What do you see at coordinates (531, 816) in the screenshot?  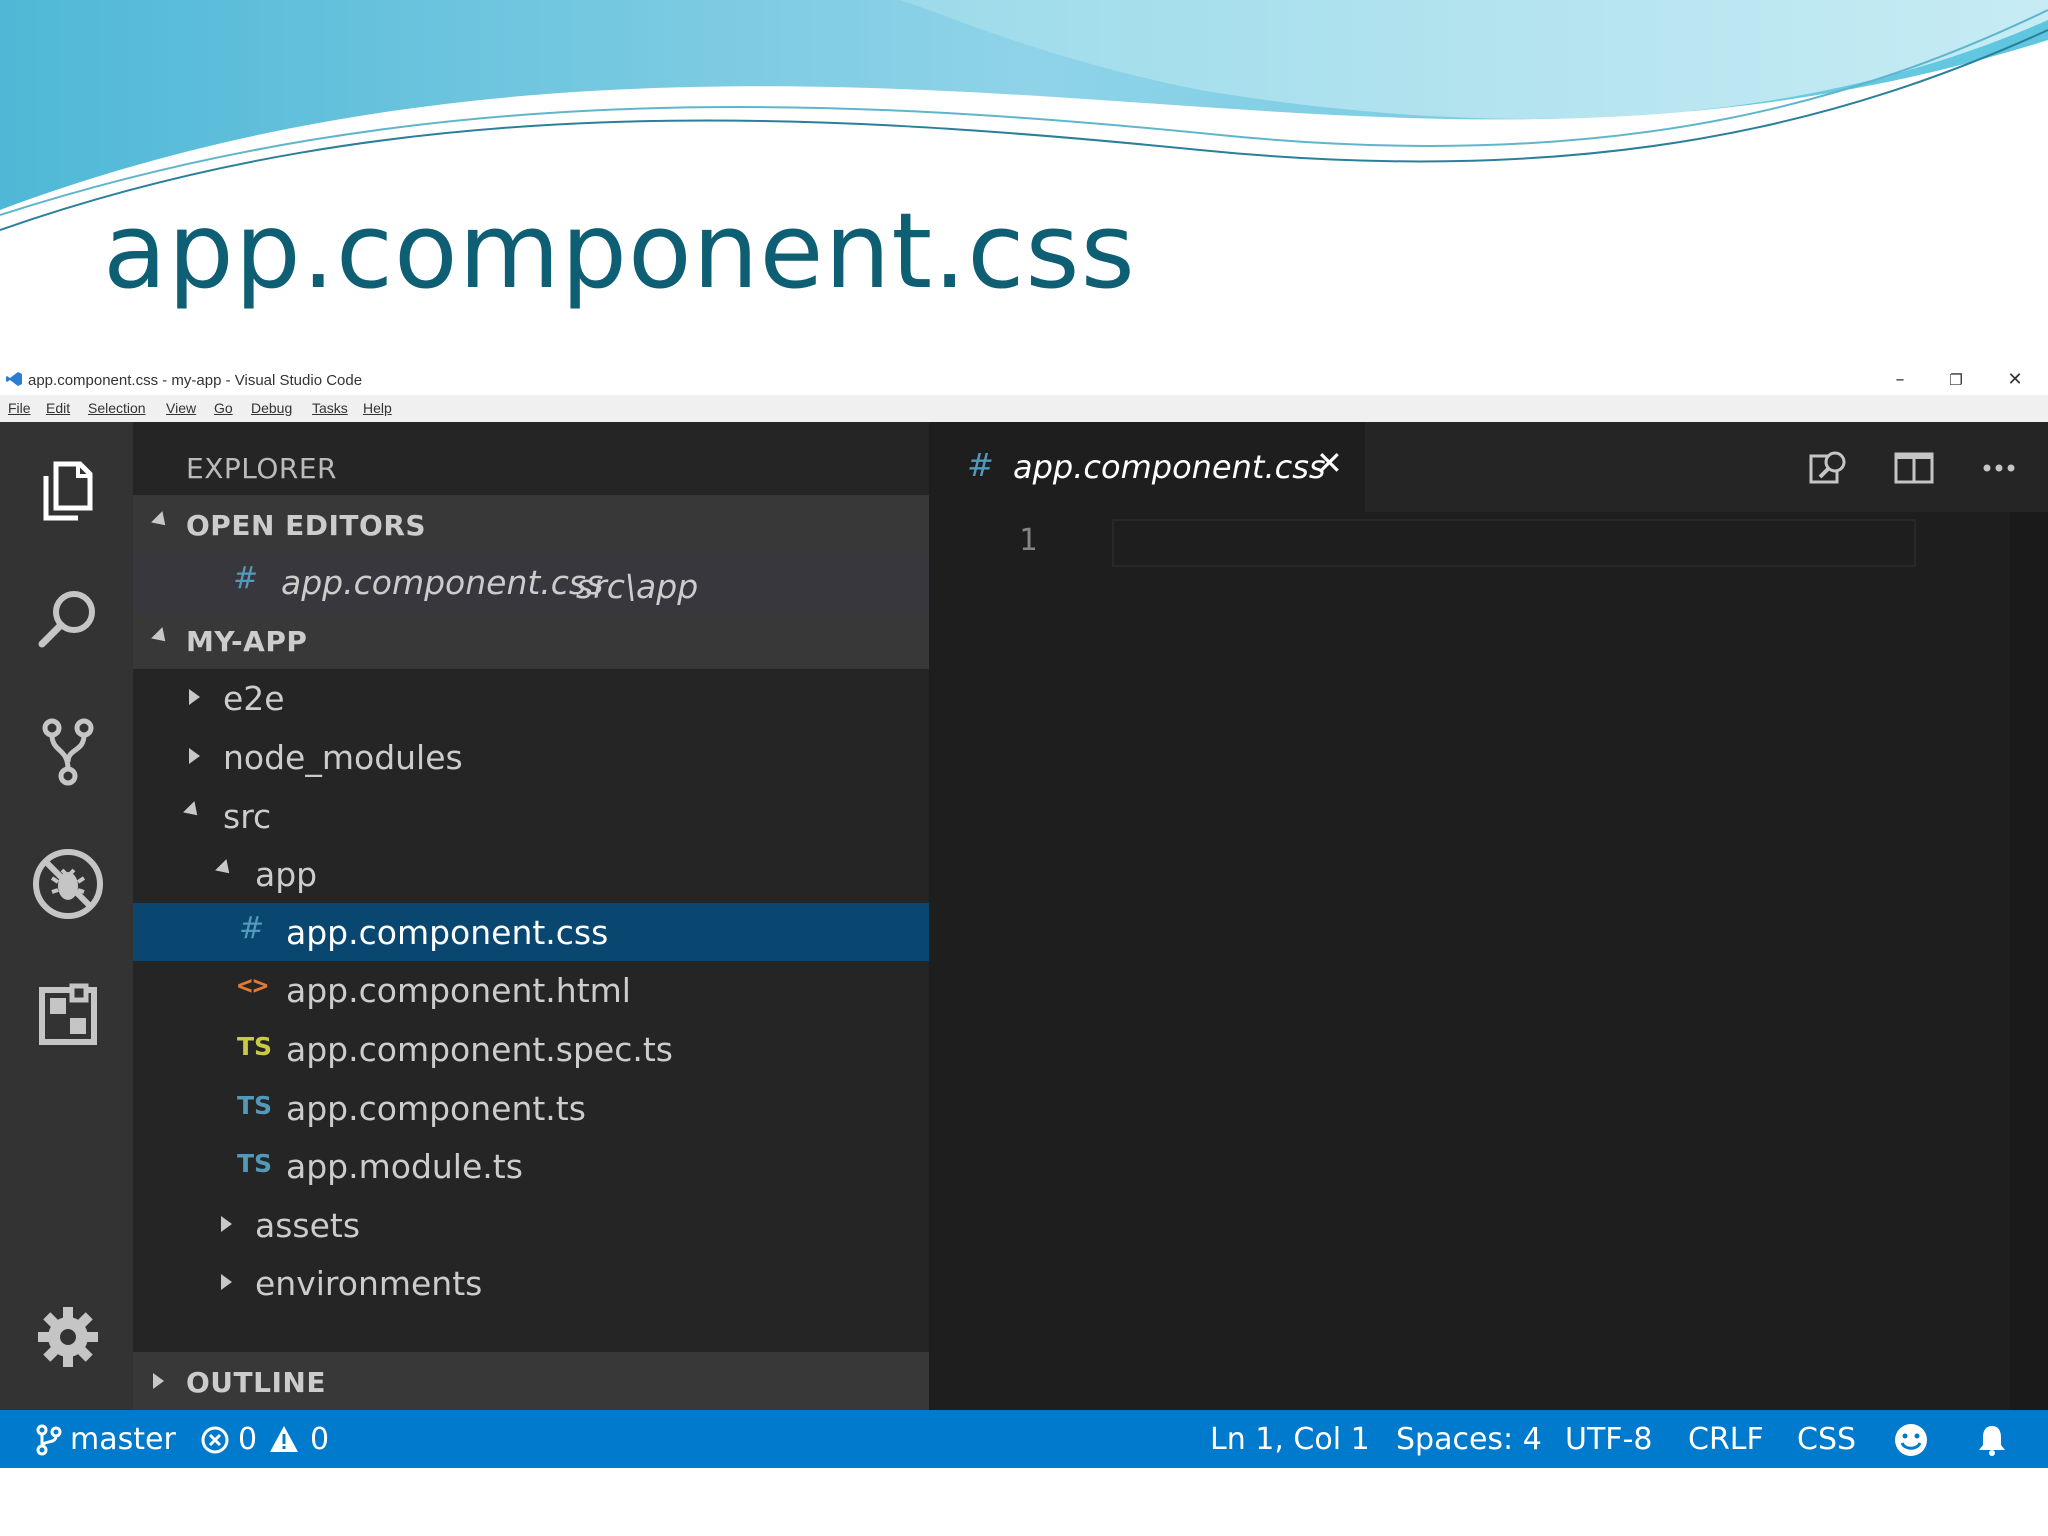 I see `tree-item-src: src` at bounding box center [531, 816].